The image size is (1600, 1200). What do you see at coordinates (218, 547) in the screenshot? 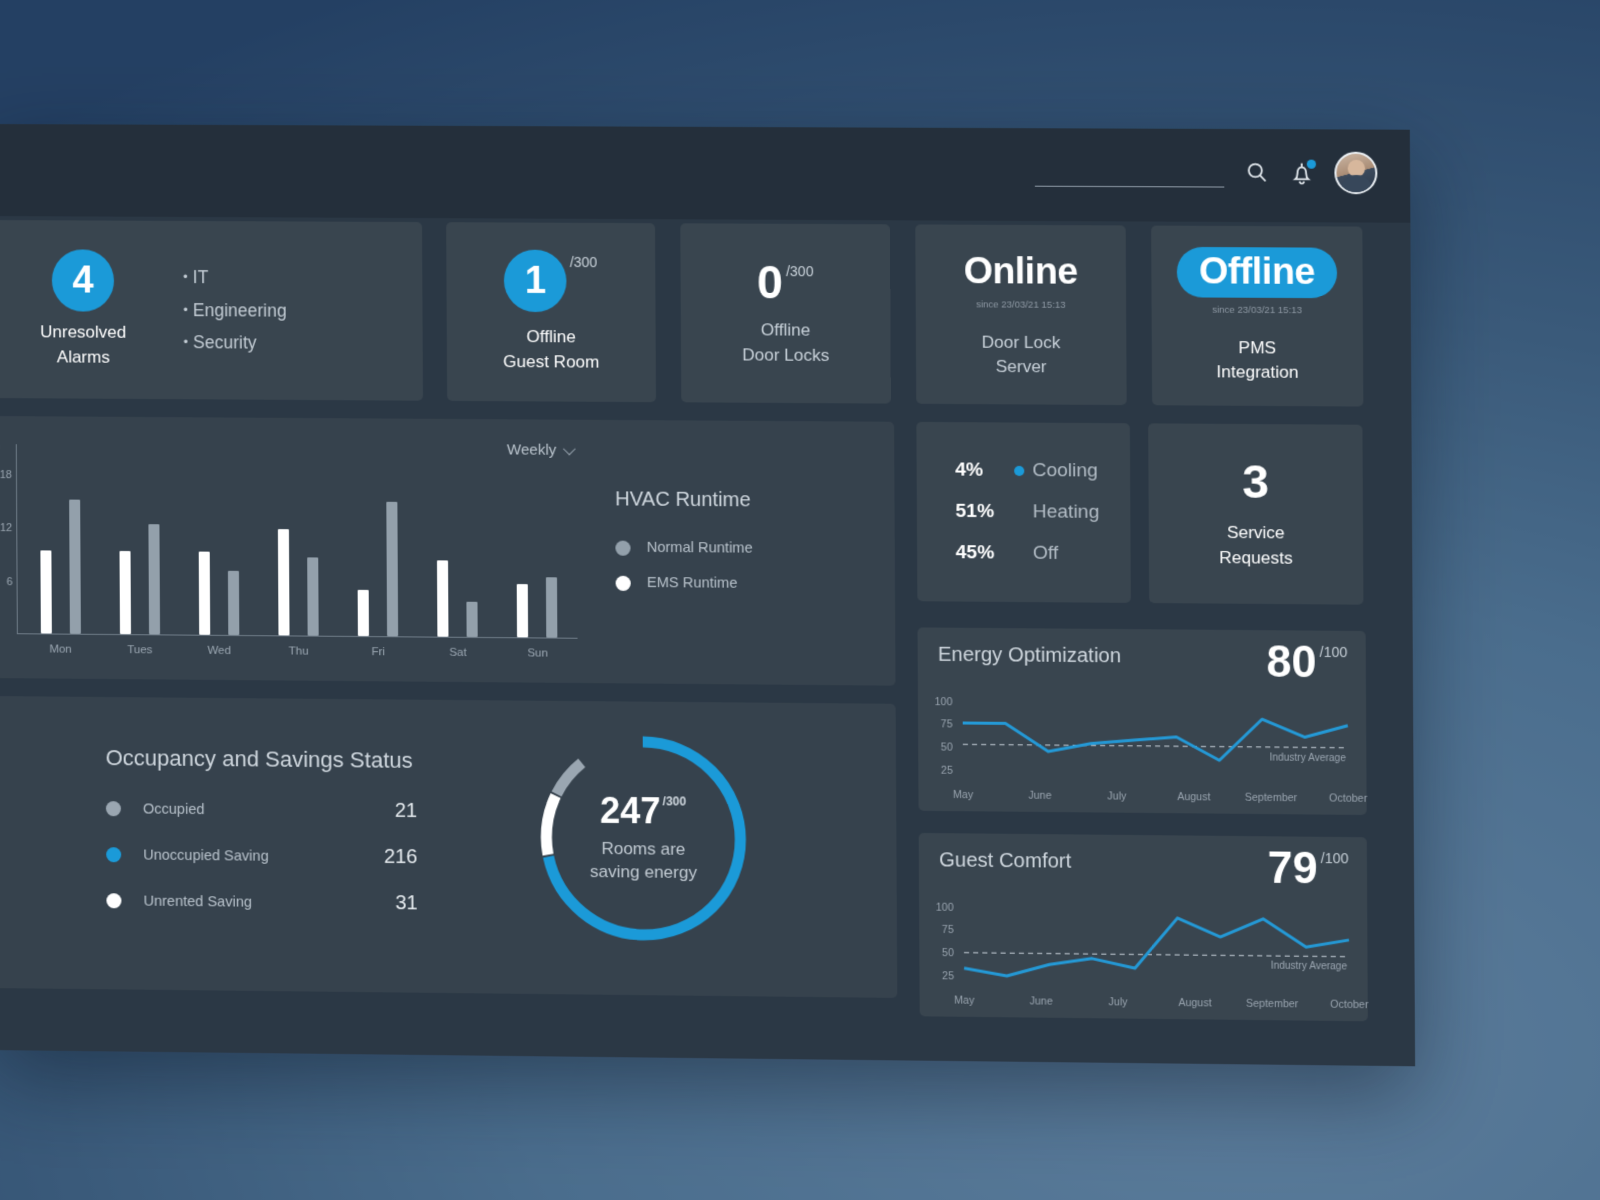
I see `bar-group-wed: Wed` at bounding box center [218, 547].